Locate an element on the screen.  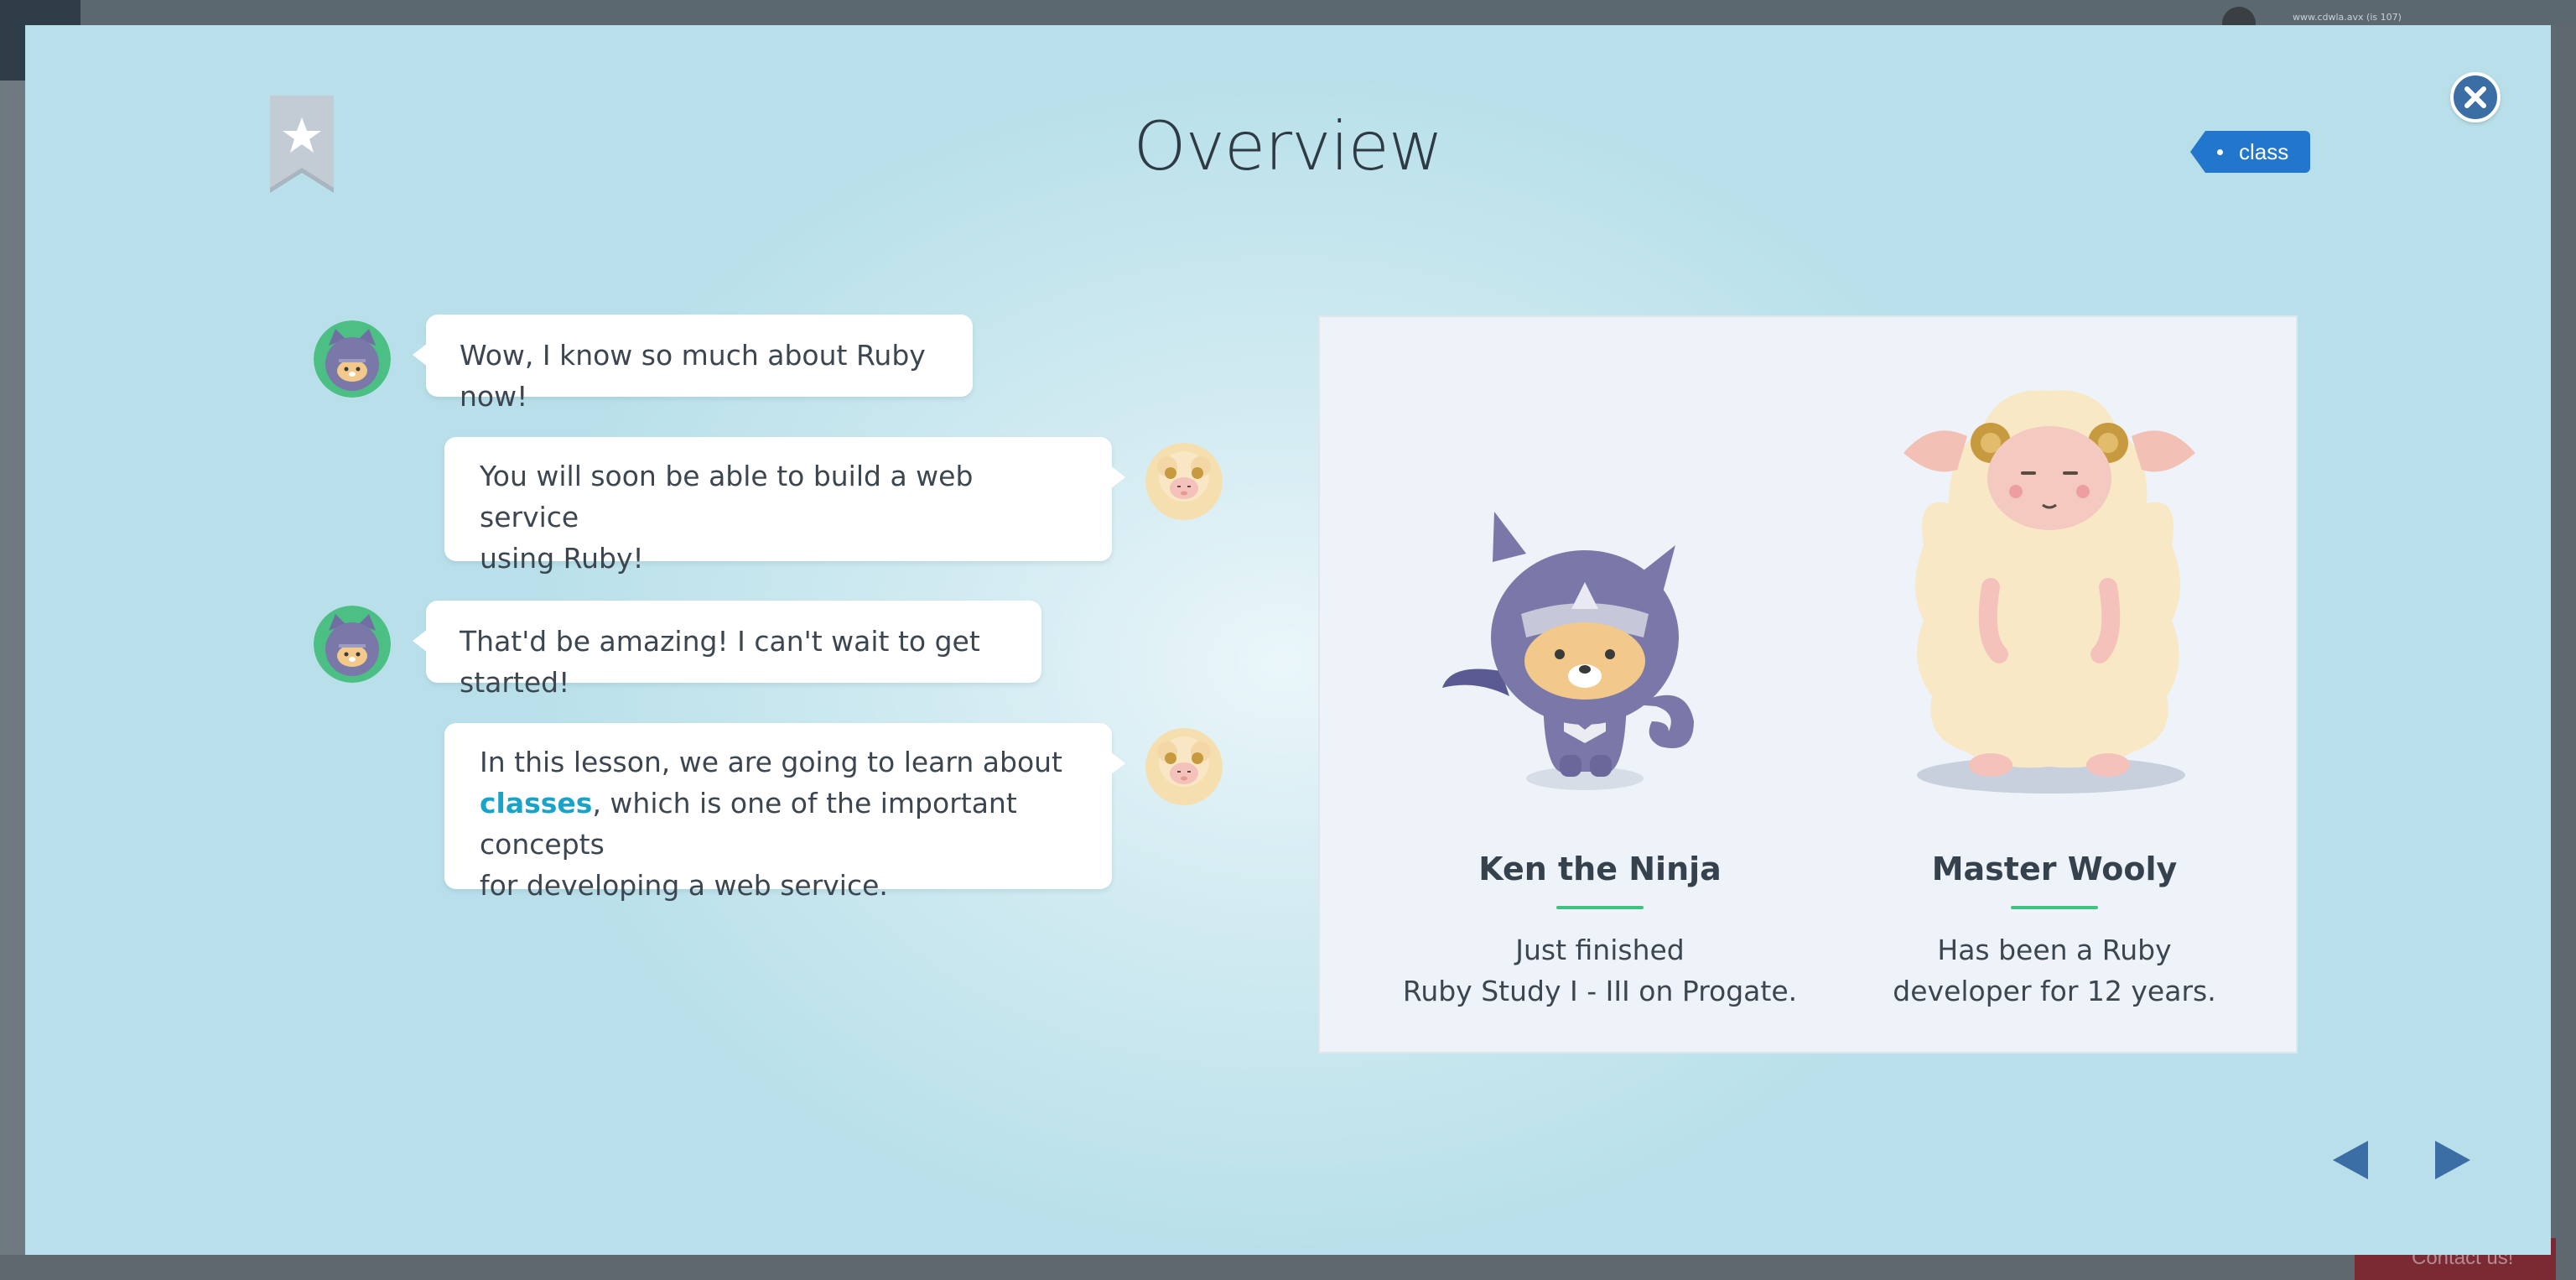
master-wooly-illustration is located at coordinates (2049, 591).